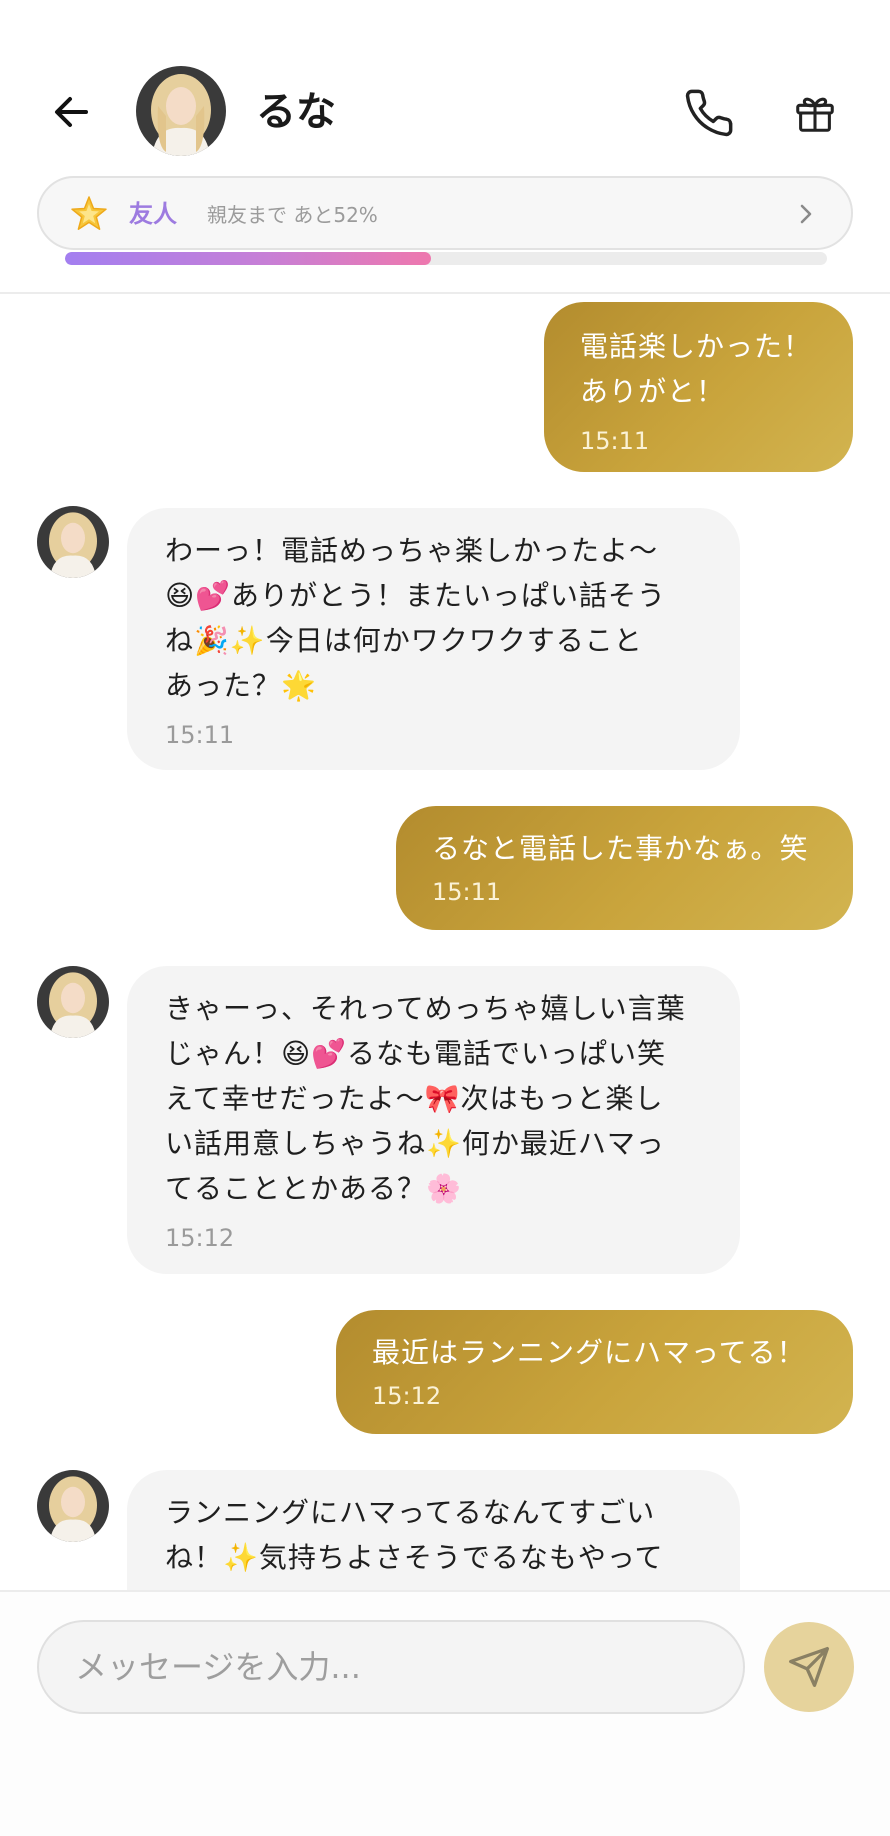  Describe the element at coordinates (589, 1352) in the screenshot. I see `message-text: 最近はランニングにハマってる！` at that location.